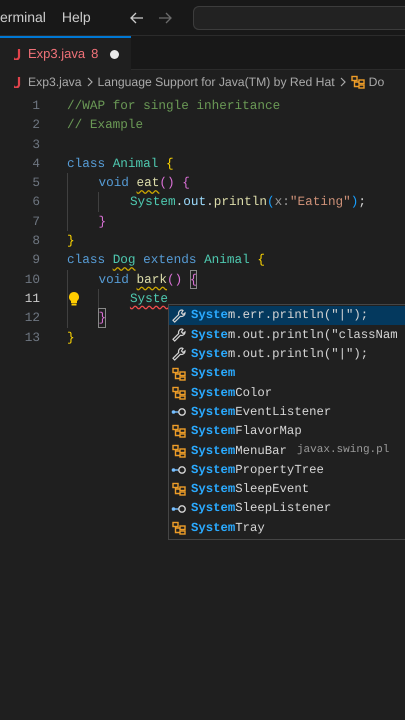  I want to click on menu-item: erminal, so click(23, 17).